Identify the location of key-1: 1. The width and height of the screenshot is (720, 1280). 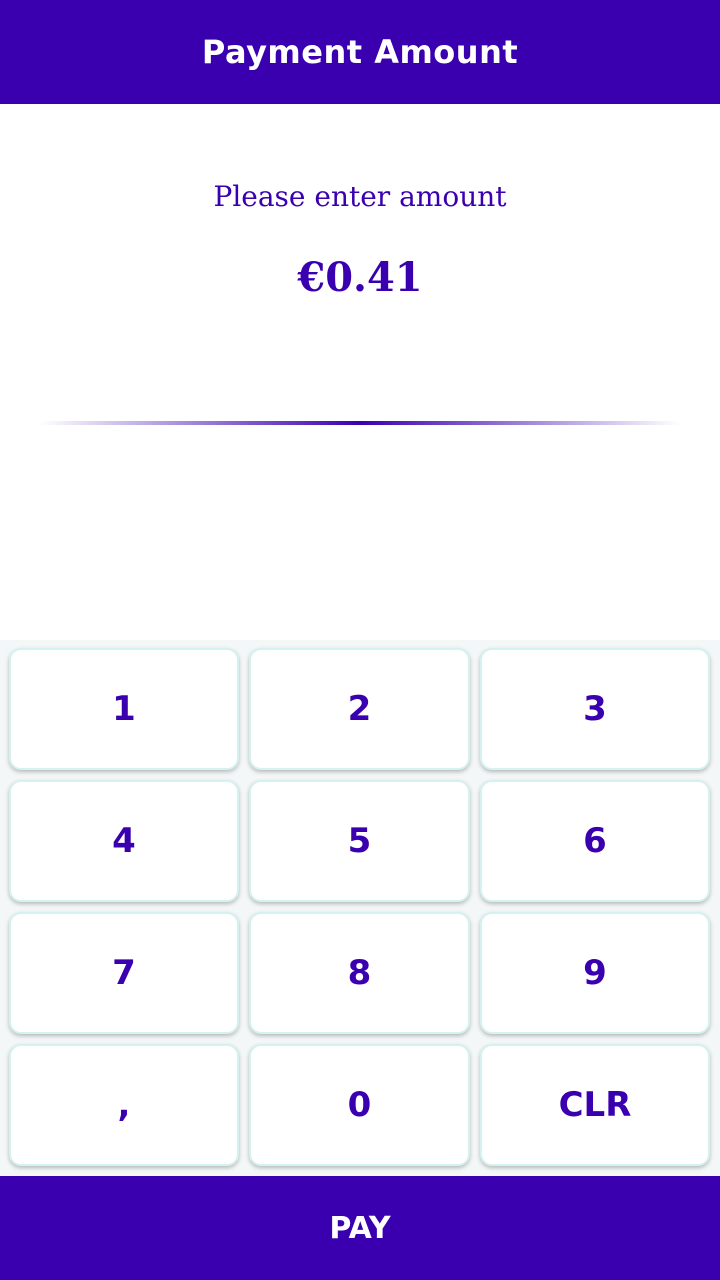
(124, 709).